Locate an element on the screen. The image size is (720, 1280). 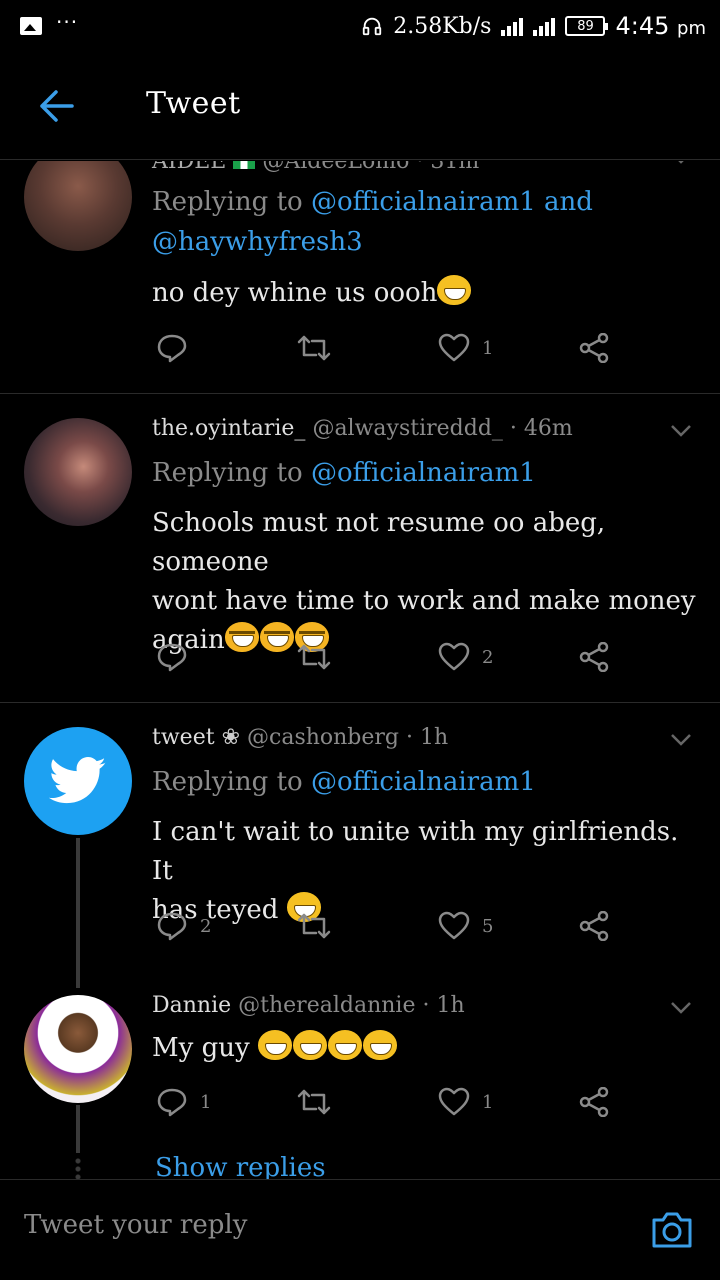
like-button: 2 is located at coordinates (465, 657).